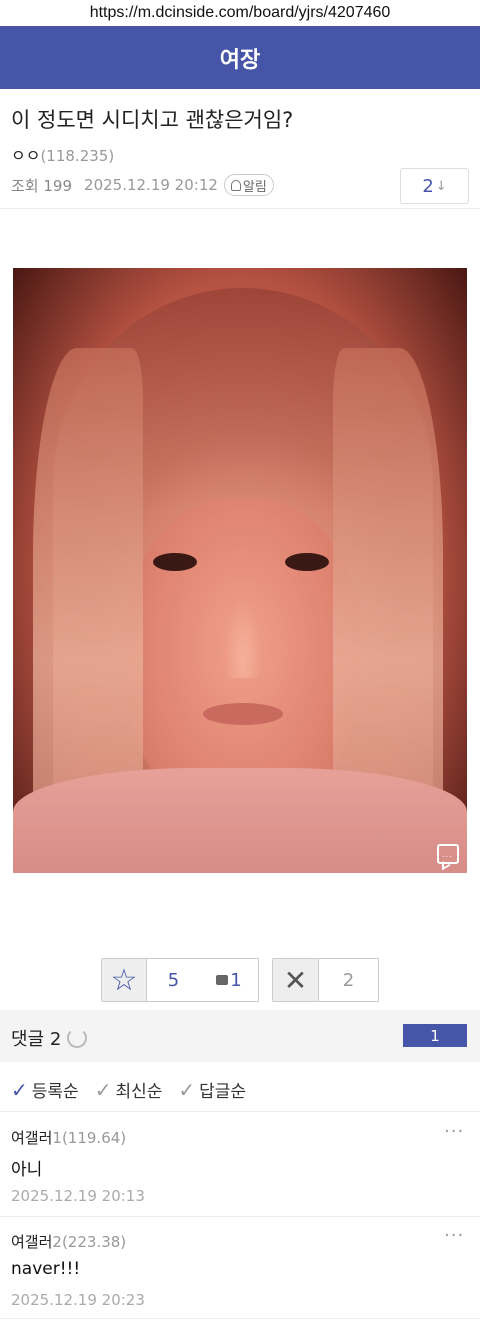 The image size is (480, 1321). I want to click on photo-lips, so click(243, 714).